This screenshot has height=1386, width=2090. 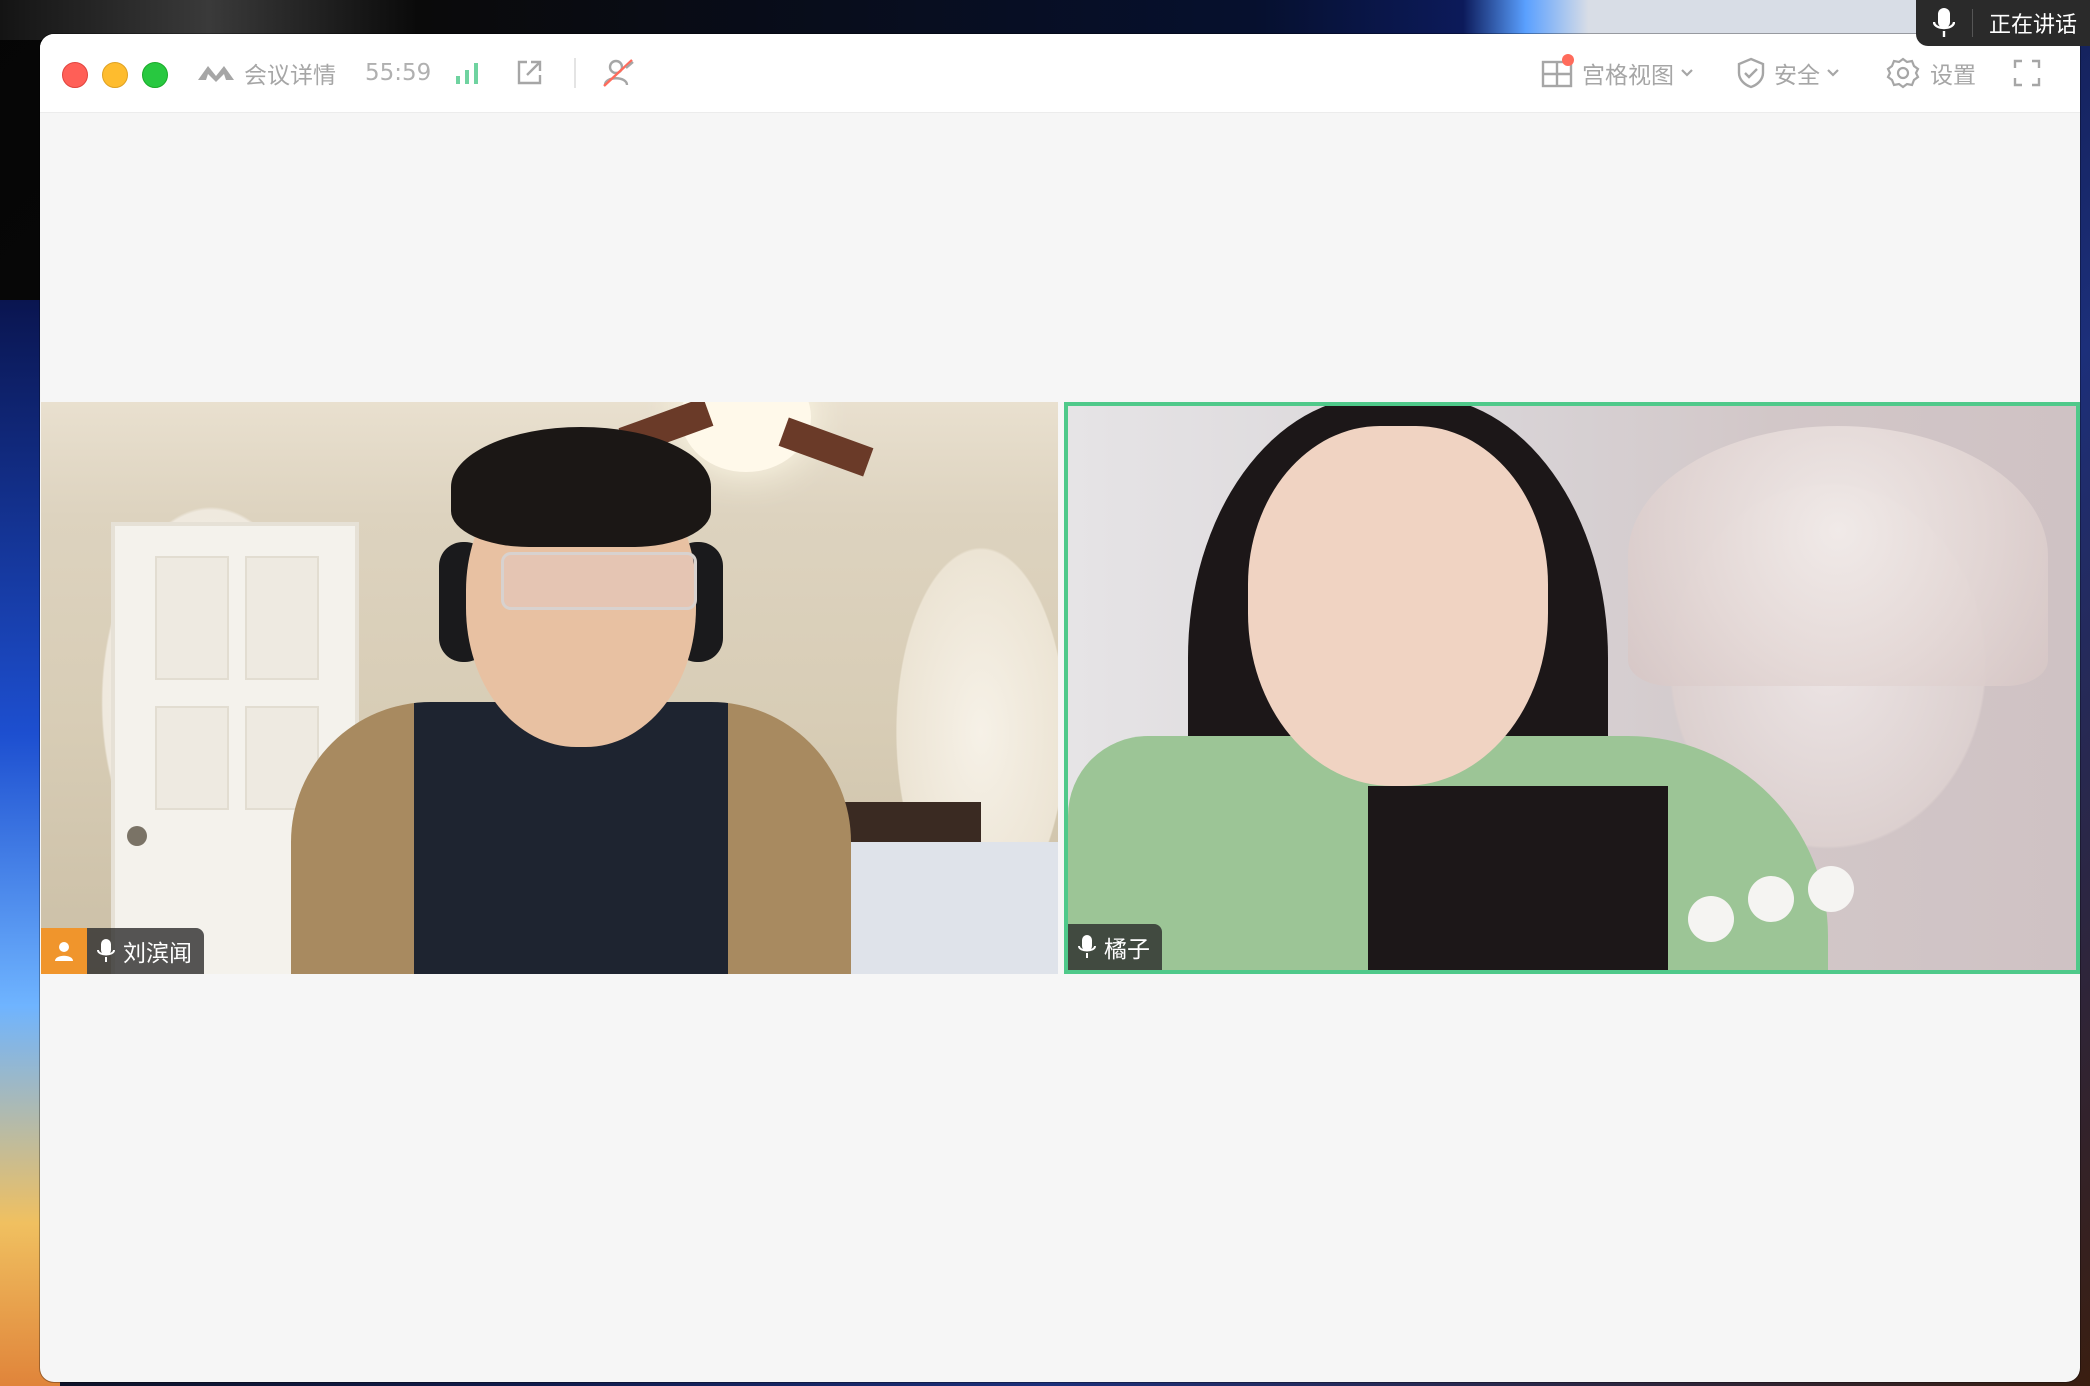 I want to click on tencent-meeting-logo-icon, so click(x=216, y=73).